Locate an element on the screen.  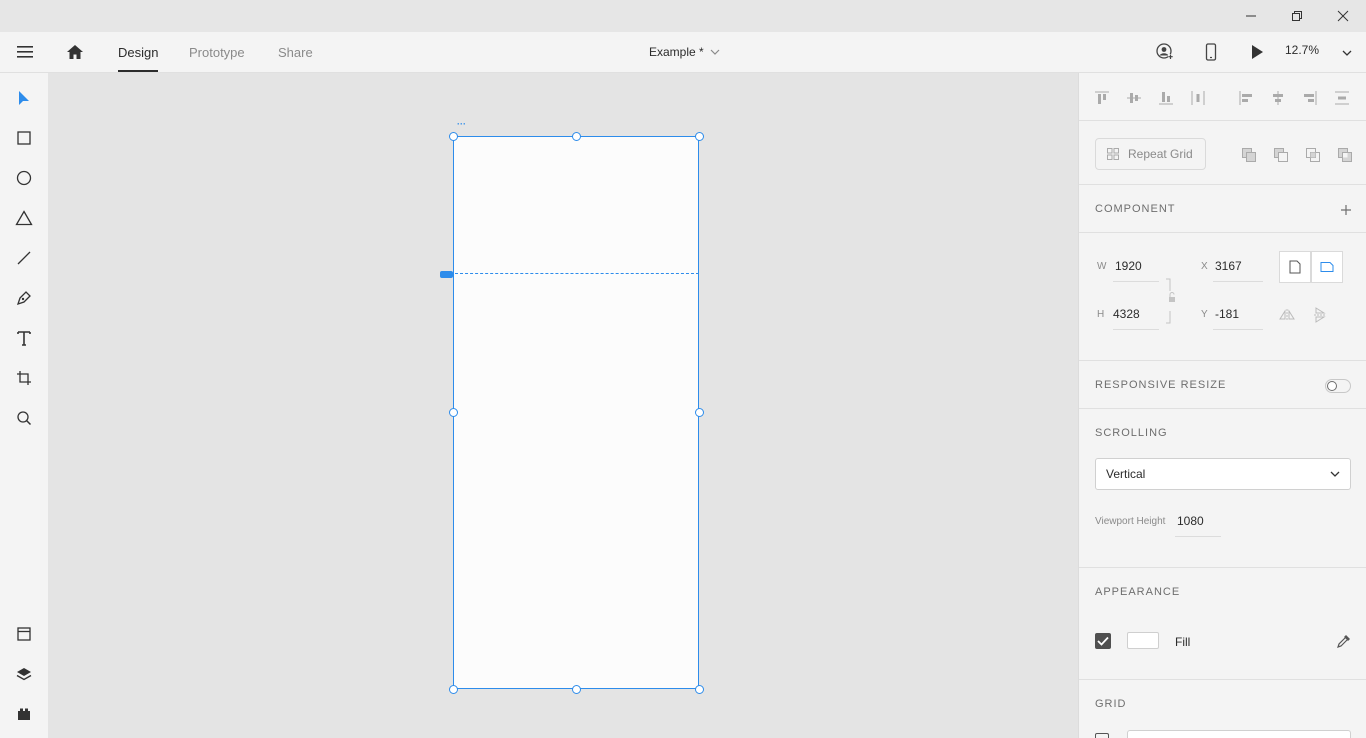
appearance-section is located at coordinates (1222, 624).